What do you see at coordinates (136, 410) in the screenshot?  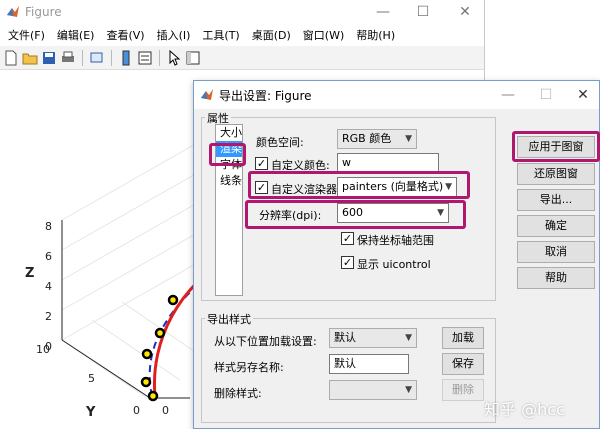 I see `y-tick-label: 0` at bounding box center [136, 410].